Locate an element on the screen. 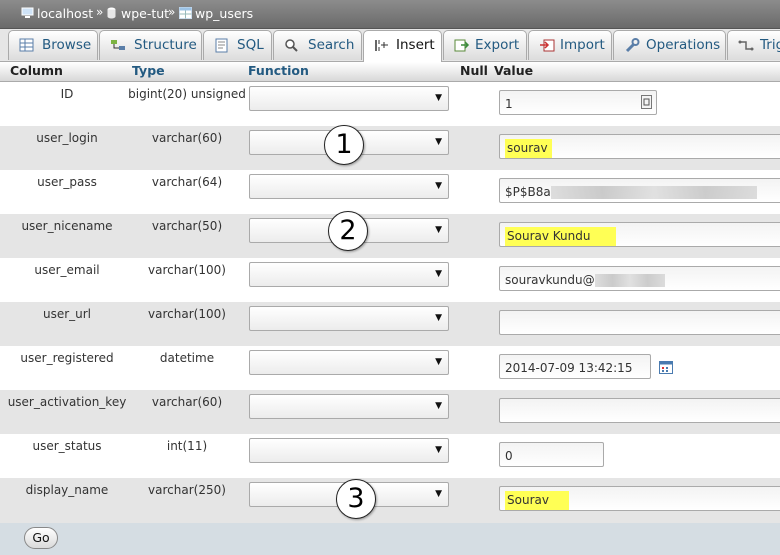  spinner-icon is located at coordinates (646, 102).